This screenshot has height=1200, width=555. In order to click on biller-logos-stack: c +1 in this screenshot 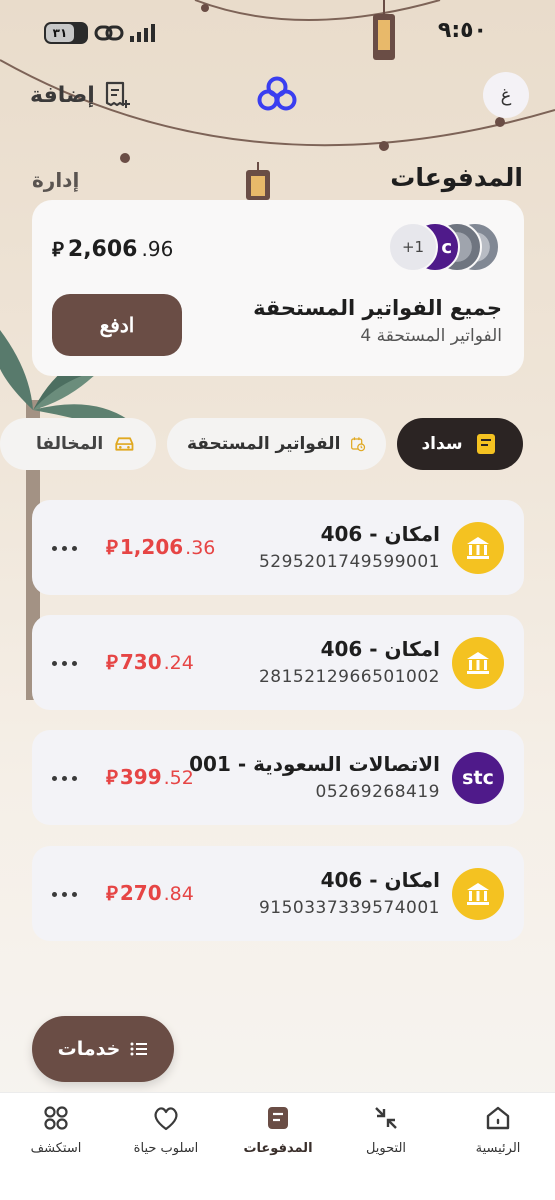, I will do `click(445, 247)`.